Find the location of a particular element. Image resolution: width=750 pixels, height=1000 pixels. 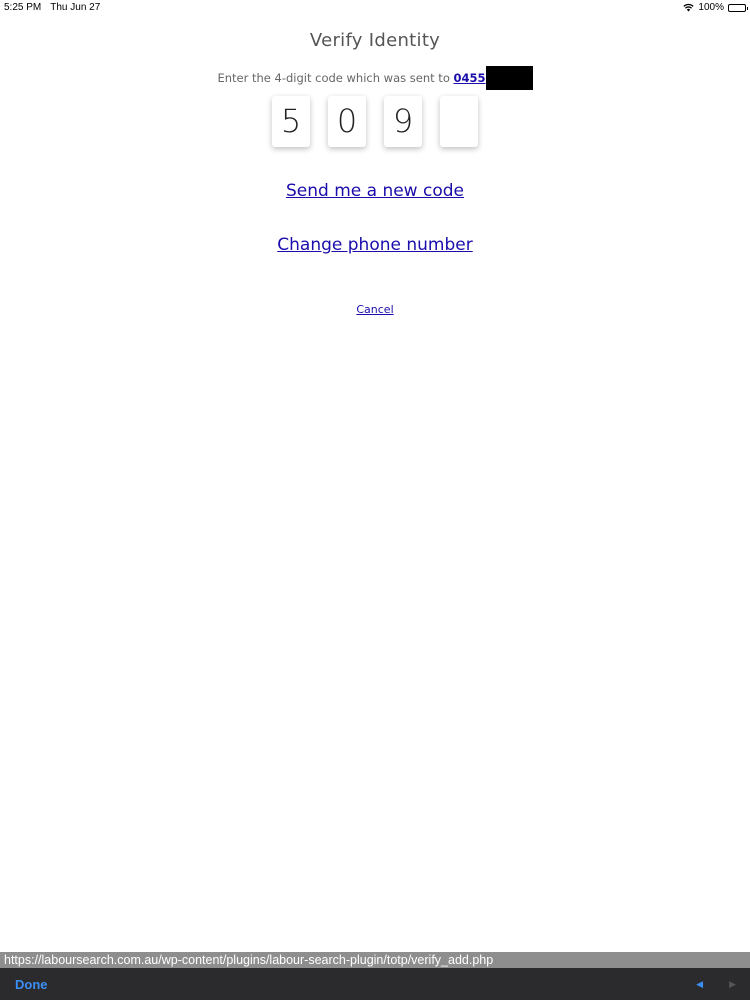

back-arrow-icon: ◀ is located at coordinates (699, 984).